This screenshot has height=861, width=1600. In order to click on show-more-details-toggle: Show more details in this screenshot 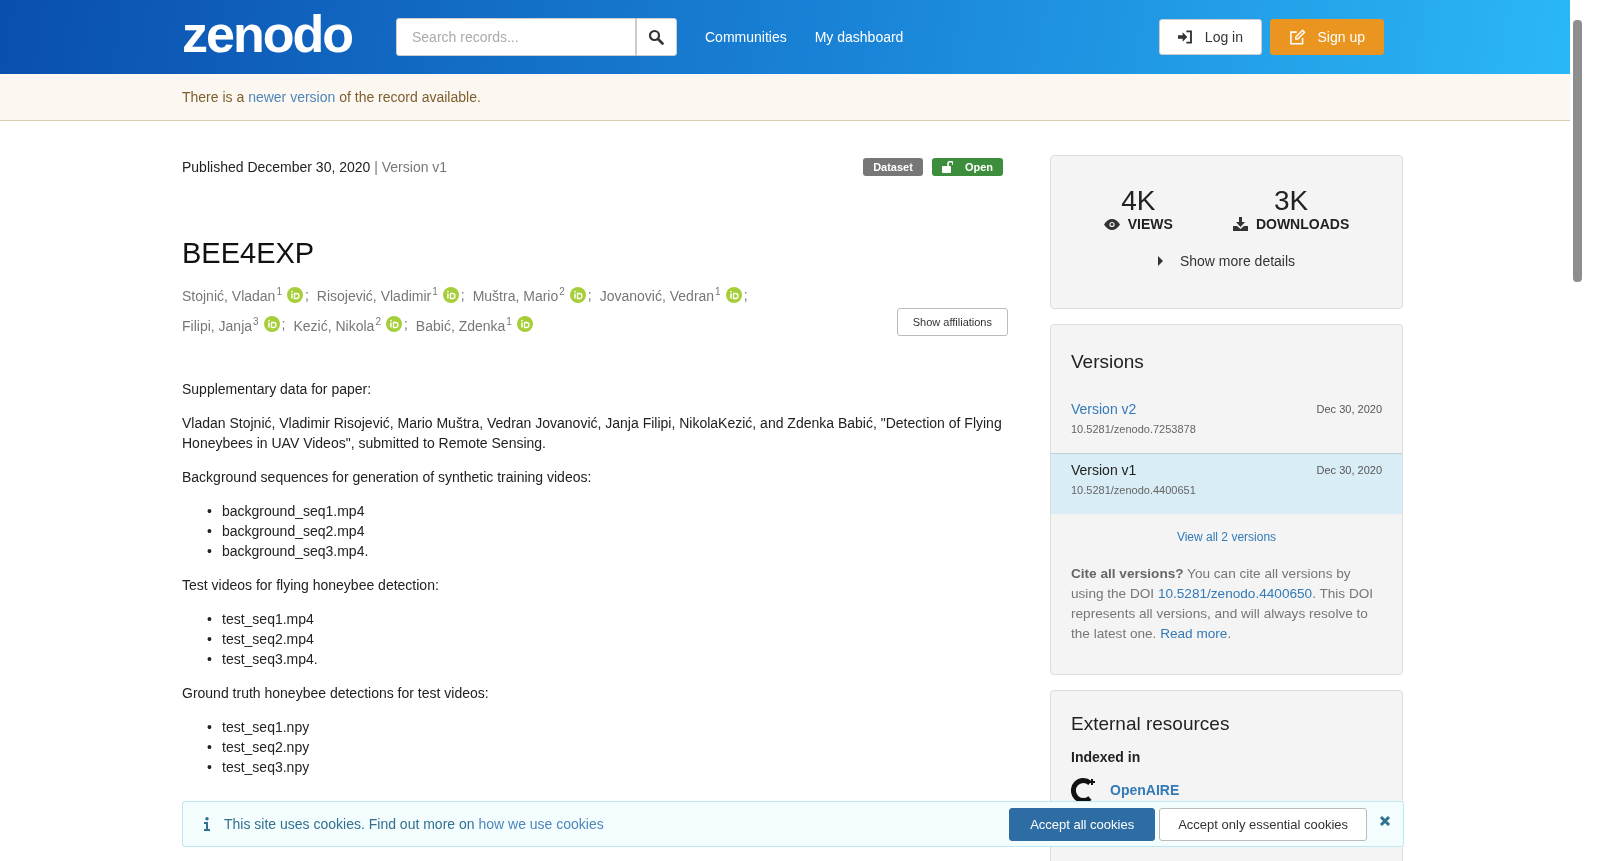, I will do `click(1226, 261)`.